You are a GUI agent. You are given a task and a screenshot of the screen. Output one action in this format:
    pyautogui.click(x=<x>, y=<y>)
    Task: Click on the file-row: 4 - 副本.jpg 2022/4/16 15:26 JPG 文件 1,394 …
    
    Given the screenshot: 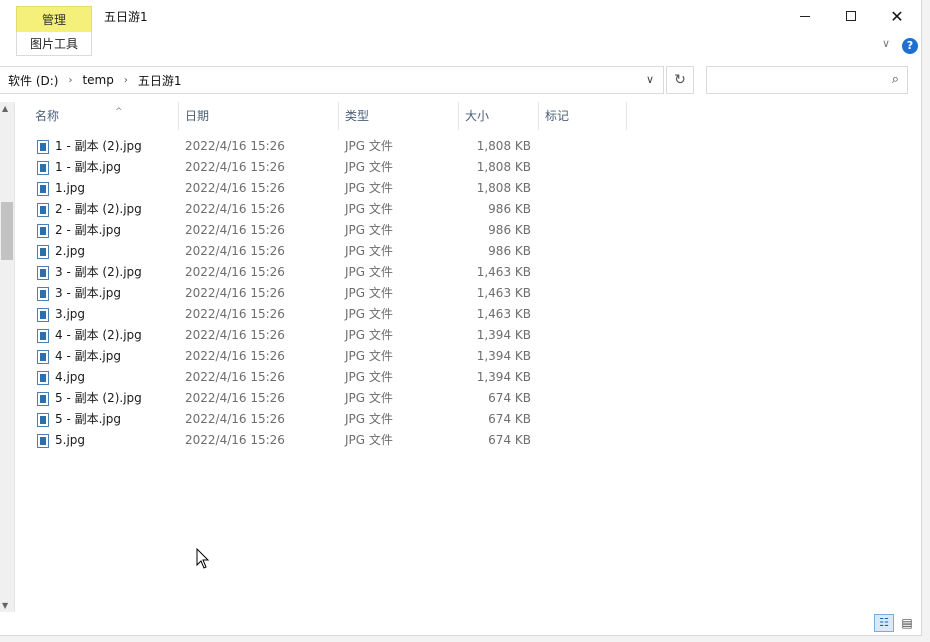 What is the action you would take?
    pyautogui.click(x=467, y=356)
    